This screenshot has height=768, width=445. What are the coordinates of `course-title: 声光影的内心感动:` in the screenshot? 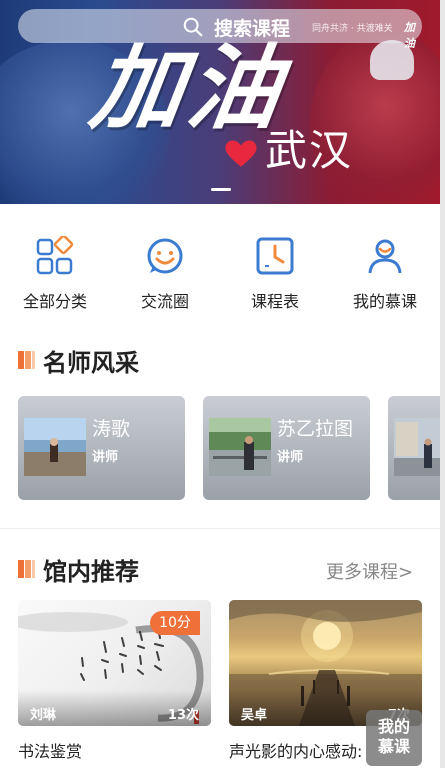 It's located at (295, 750).